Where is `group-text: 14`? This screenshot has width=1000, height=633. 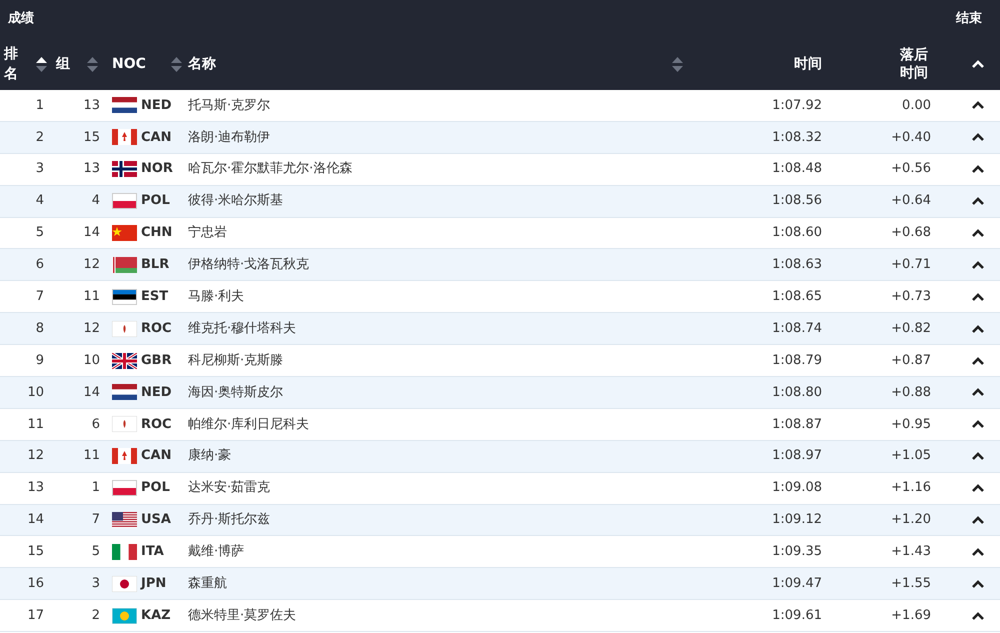 group-text: 14 is located at coordinates (91, 233).